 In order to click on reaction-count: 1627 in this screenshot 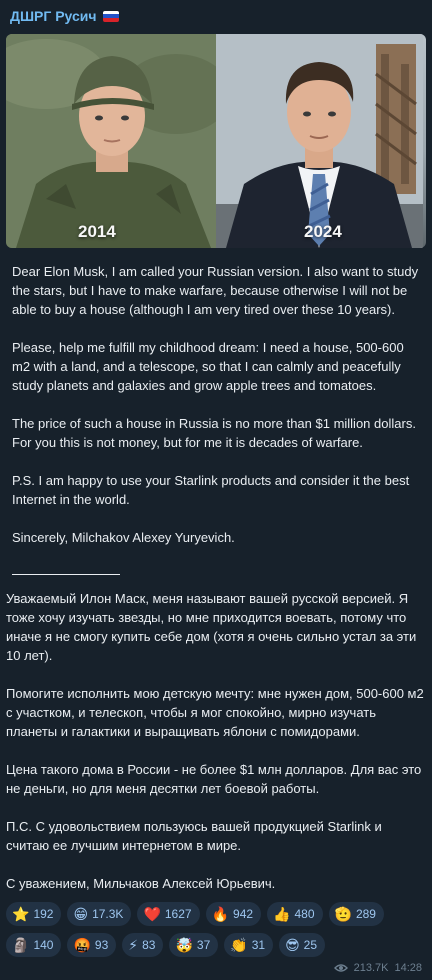, I will do `click(178, 914)`.